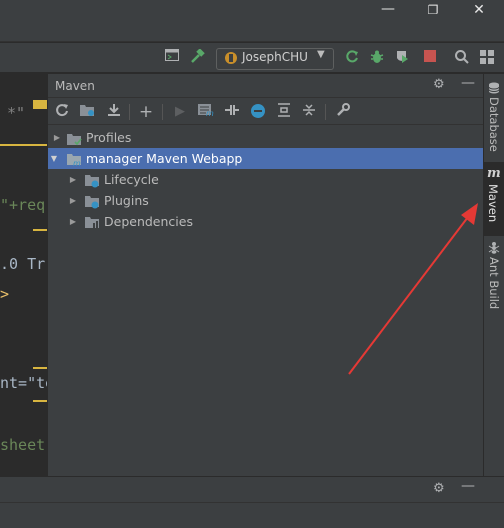 The height and width of the screenshot is (528, 504). What do you see at coordinates (232, 112) in the screenshot?
I see `toggle-offline-icon` at bounding box center [232, 112].